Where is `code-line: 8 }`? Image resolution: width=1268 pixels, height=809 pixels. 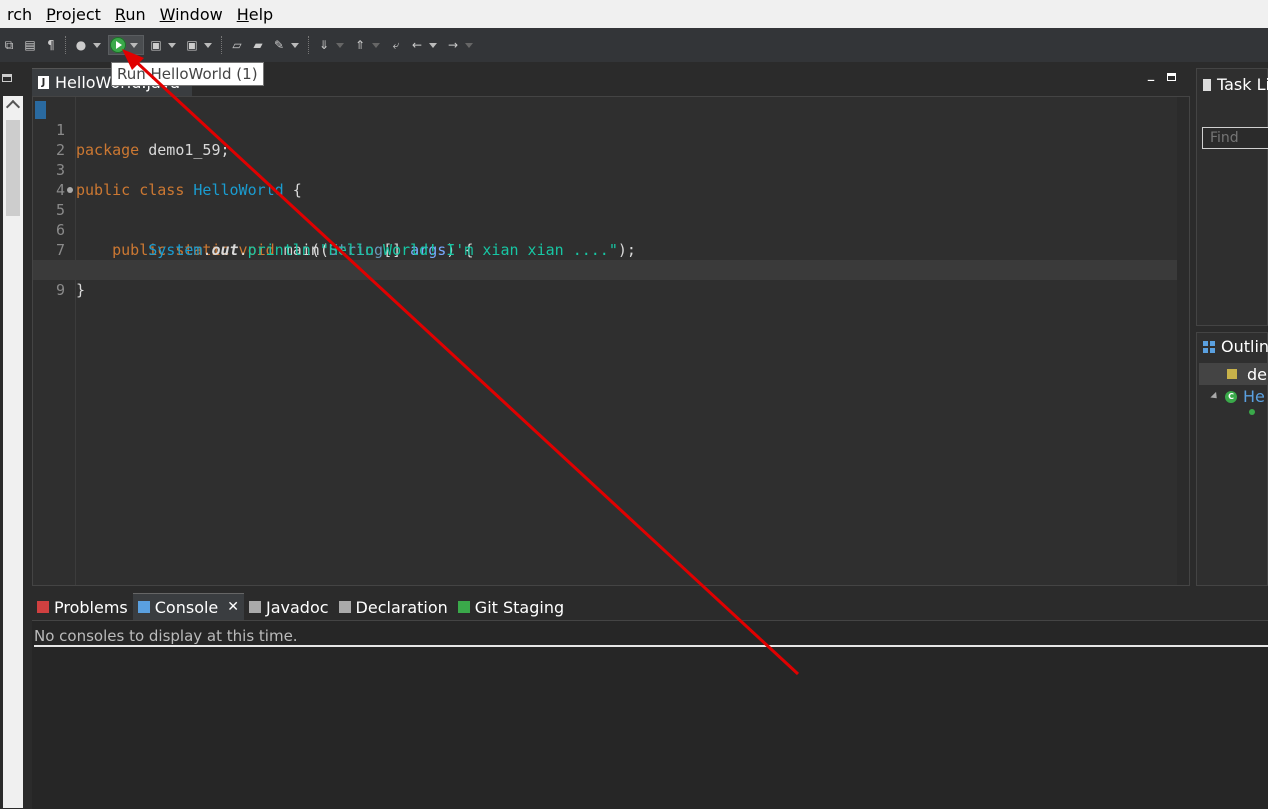 code-line: 8 } is located at coordinates (605, 269).